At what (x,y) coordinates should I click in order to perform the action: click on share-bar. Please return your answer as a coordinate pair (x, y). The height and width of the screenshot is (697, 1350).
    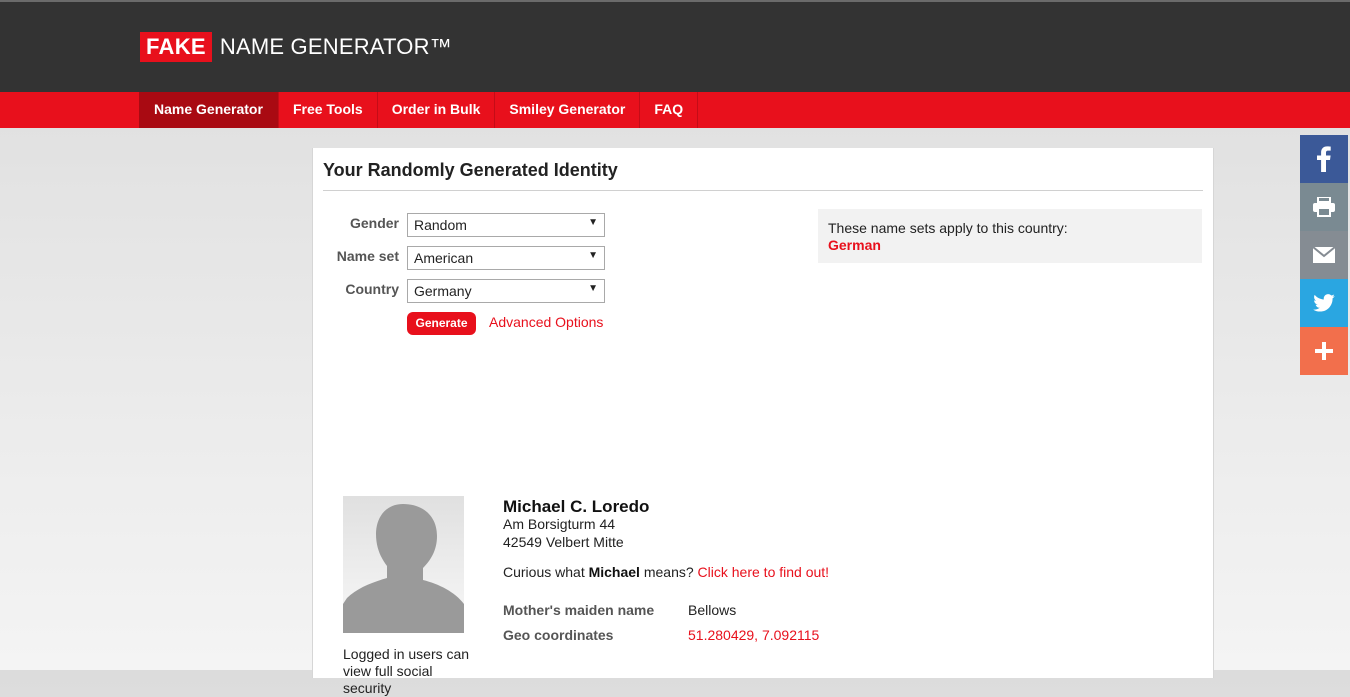
    Looking at the image, I should click on (1324, 255).